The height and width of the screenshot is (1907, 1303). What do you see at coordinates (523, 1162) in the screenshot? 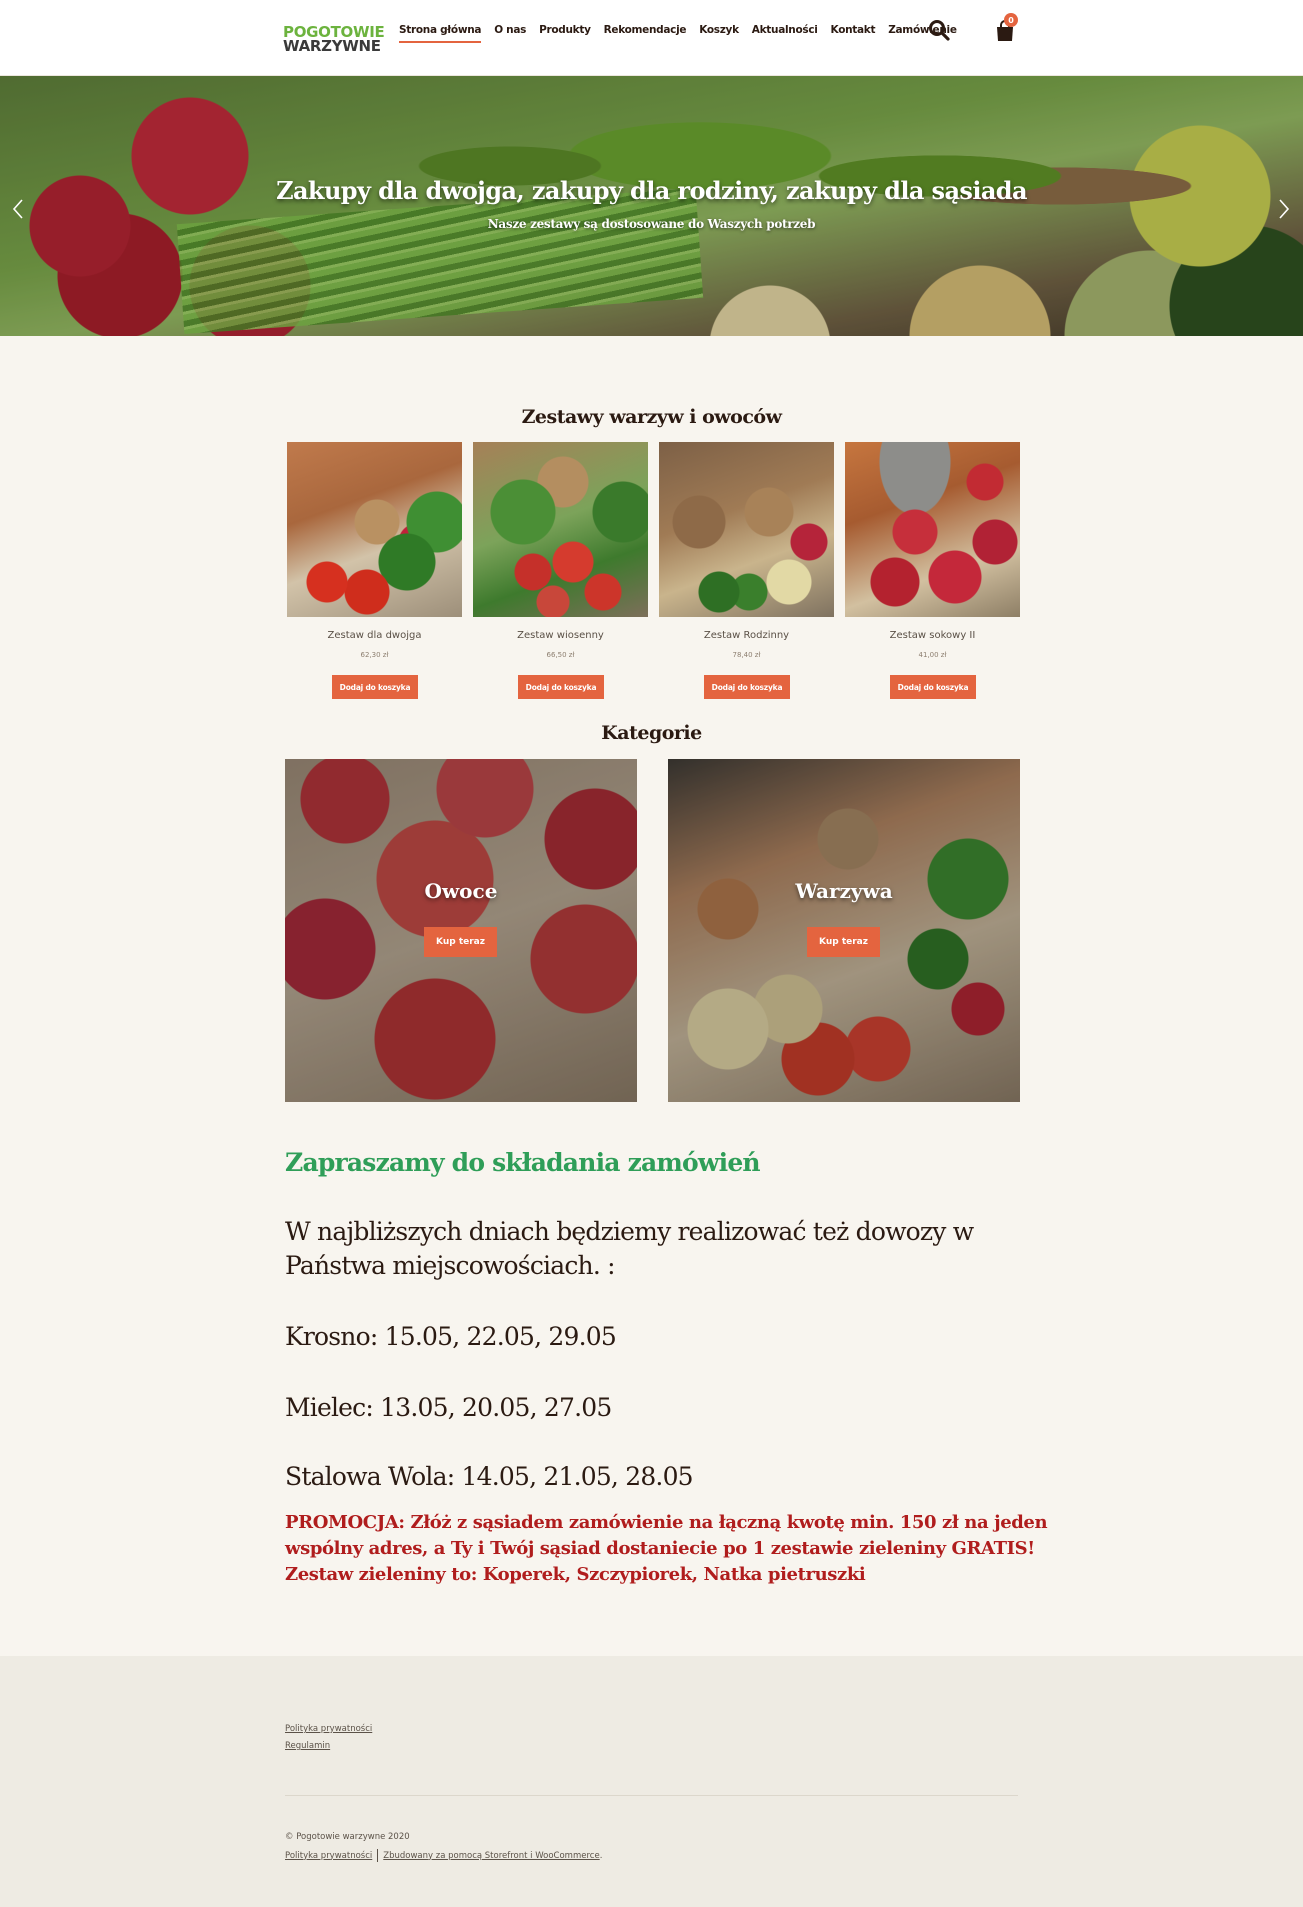
I see `invite-heading: Zapraszamy do składania zamówień` at bounding box center [523, 1162].